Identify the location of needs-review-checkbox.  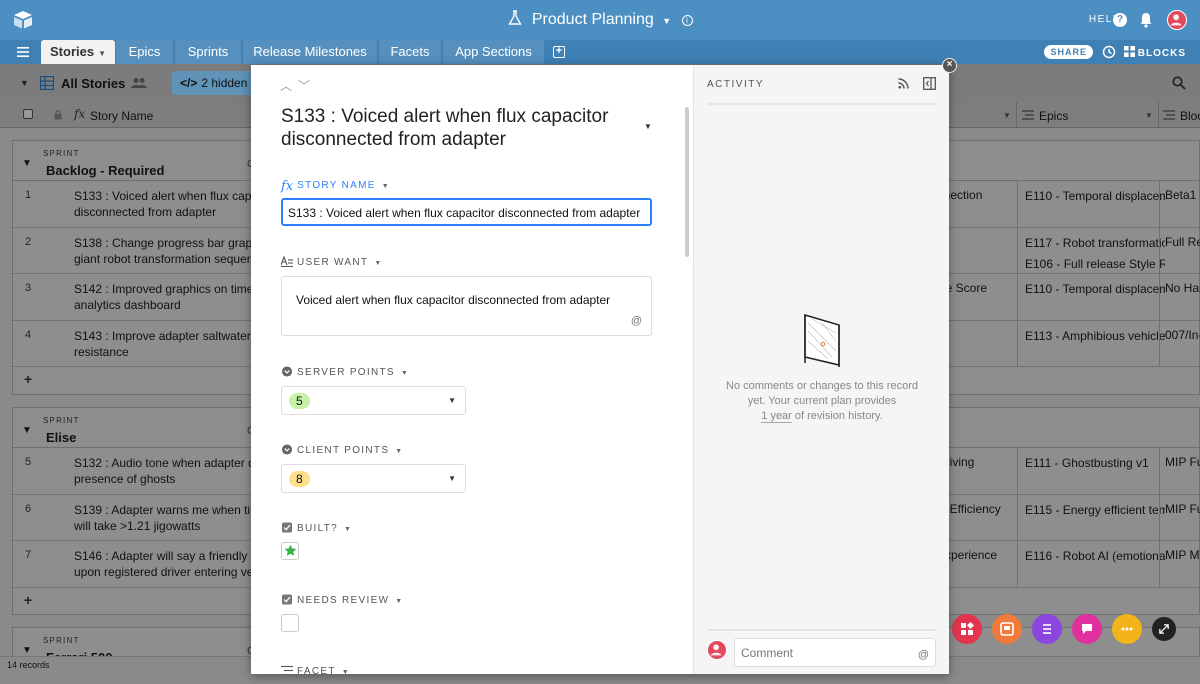
(290, 623).